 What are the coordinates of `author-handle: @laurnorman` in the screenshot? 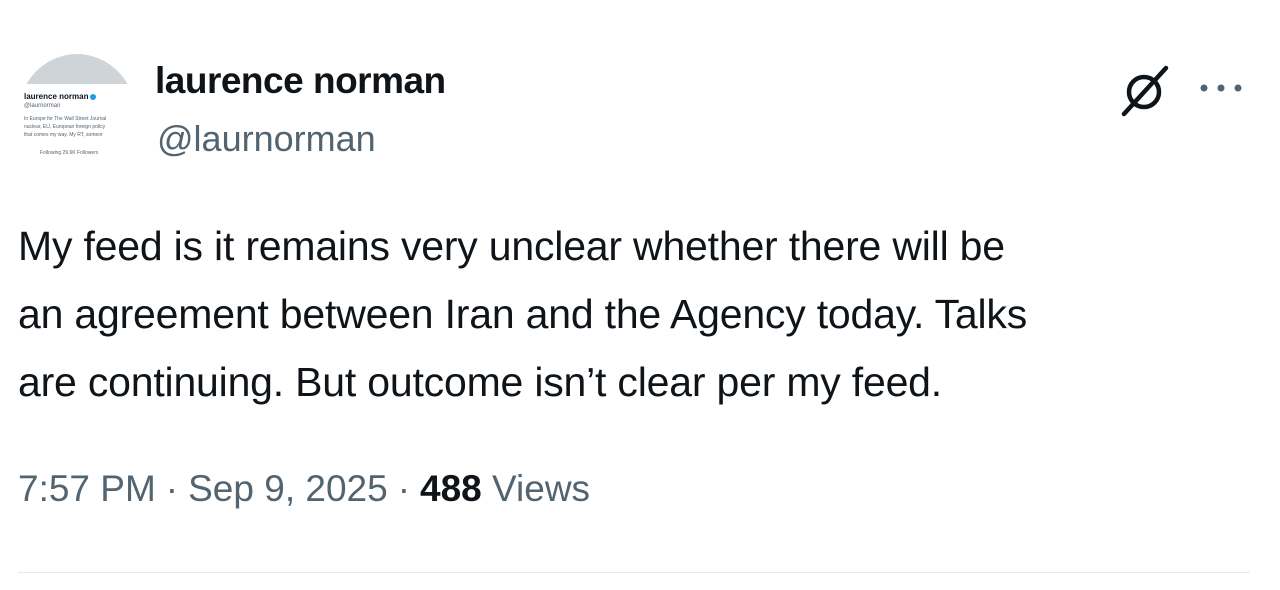 It's located at (266, 139).